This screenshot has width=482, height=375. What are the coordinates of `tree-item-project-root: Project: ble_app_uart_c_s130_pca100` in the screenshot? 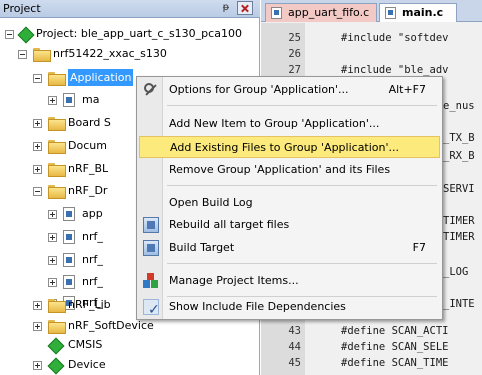 It's located at (130, 34).